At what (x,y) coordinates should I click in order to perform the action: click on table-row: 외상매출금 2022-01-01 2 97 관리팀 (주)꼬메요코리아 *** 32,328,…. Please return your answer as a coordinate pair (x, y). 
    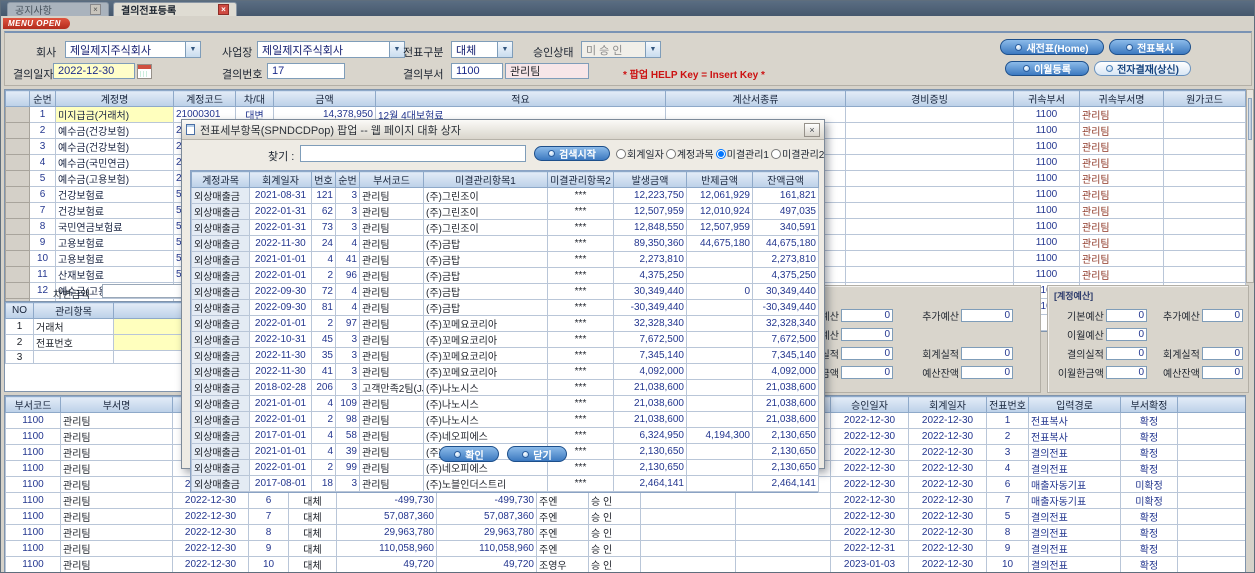
    Looking at the image, I should click on (505, 323).